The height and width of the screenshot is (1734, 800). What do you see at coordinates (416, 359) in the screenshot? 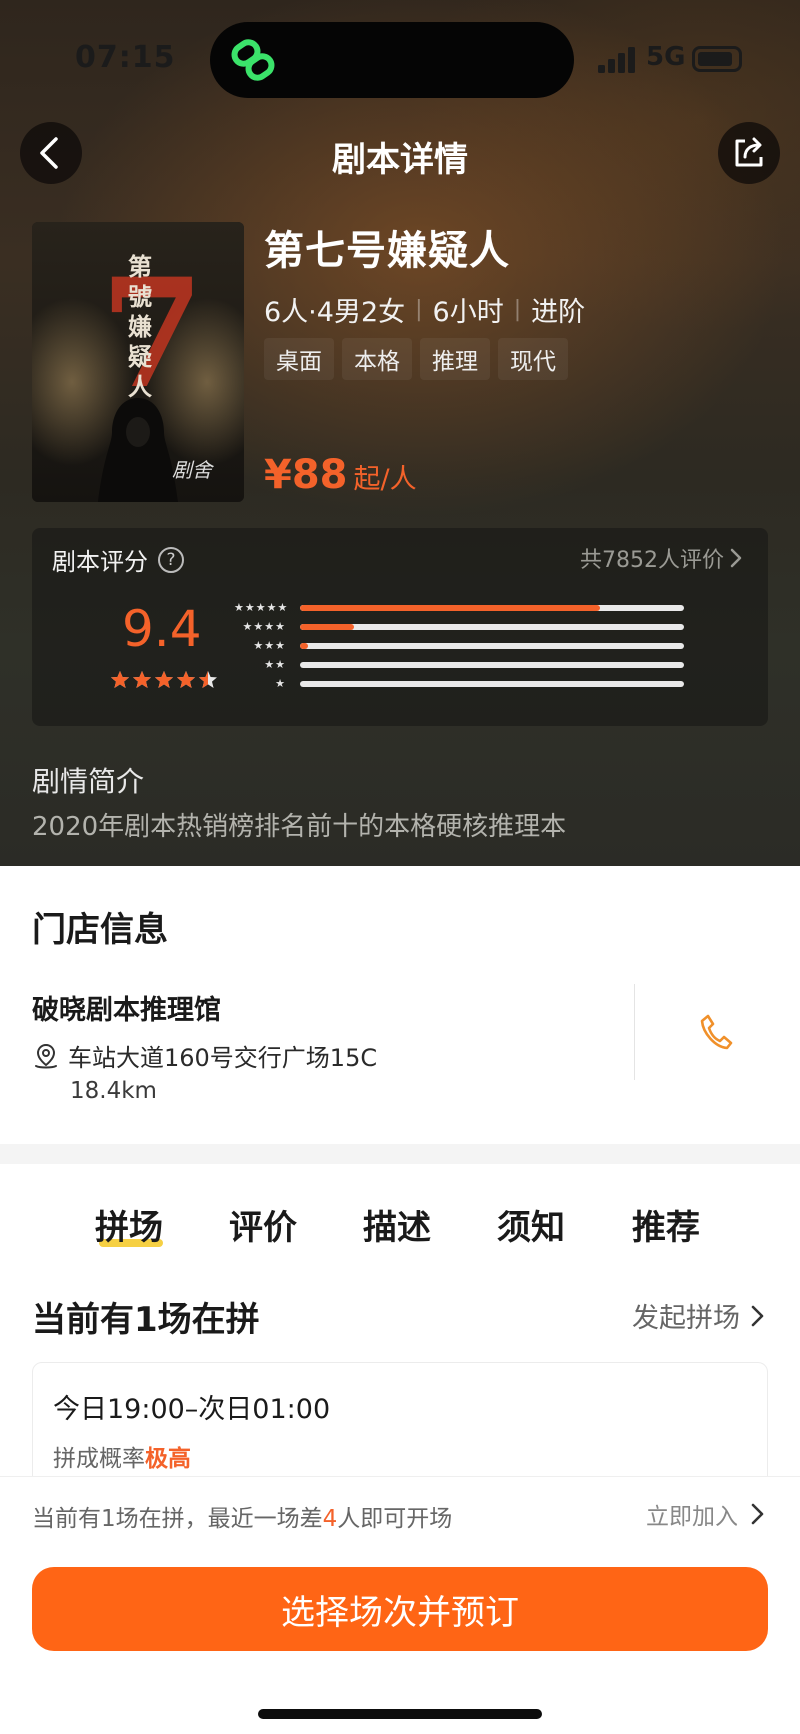
I see `tag-list: 桌面 本格 推理 现代` at bounding box center [416, 359].